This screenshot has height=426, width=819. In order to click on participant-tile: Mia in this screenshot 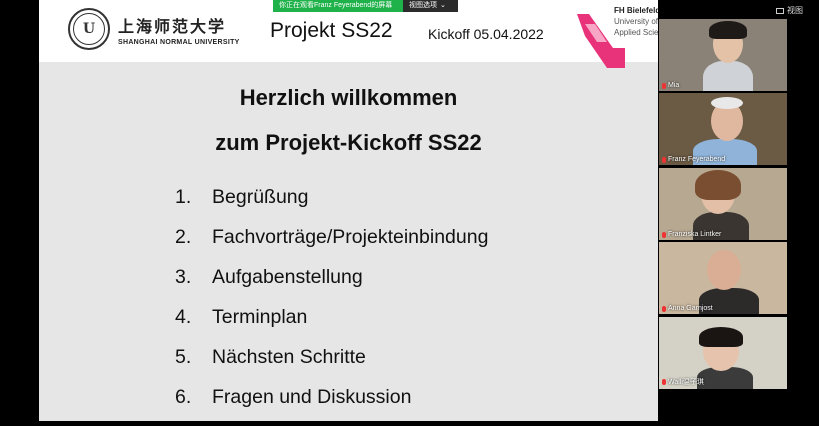, I will do `click(723, 55)`.